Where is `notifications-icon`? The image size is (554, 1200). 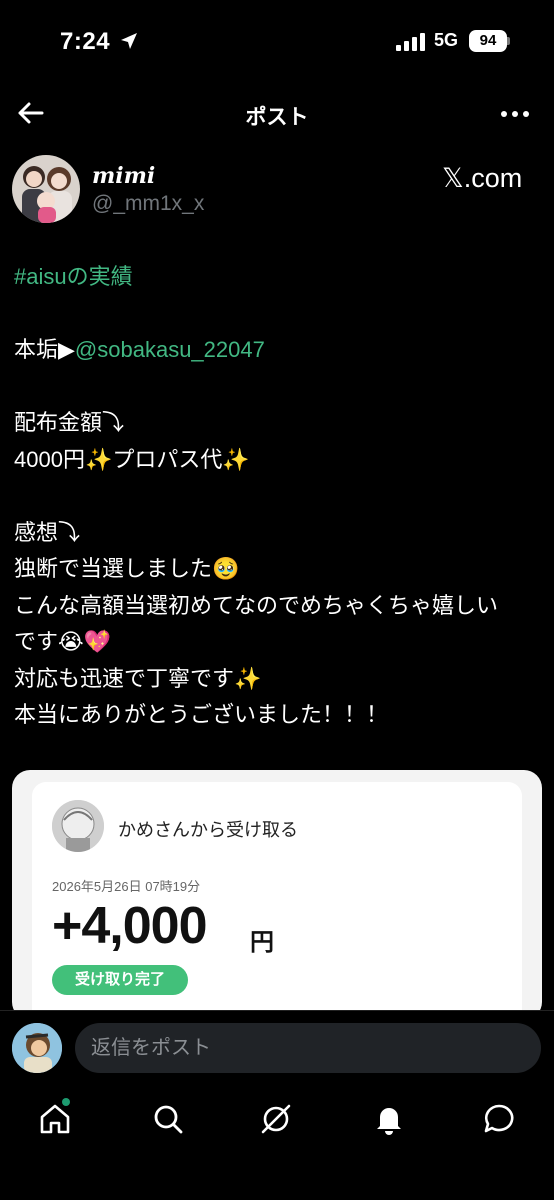 notifications-icon is located at coordinates (389, 1119).